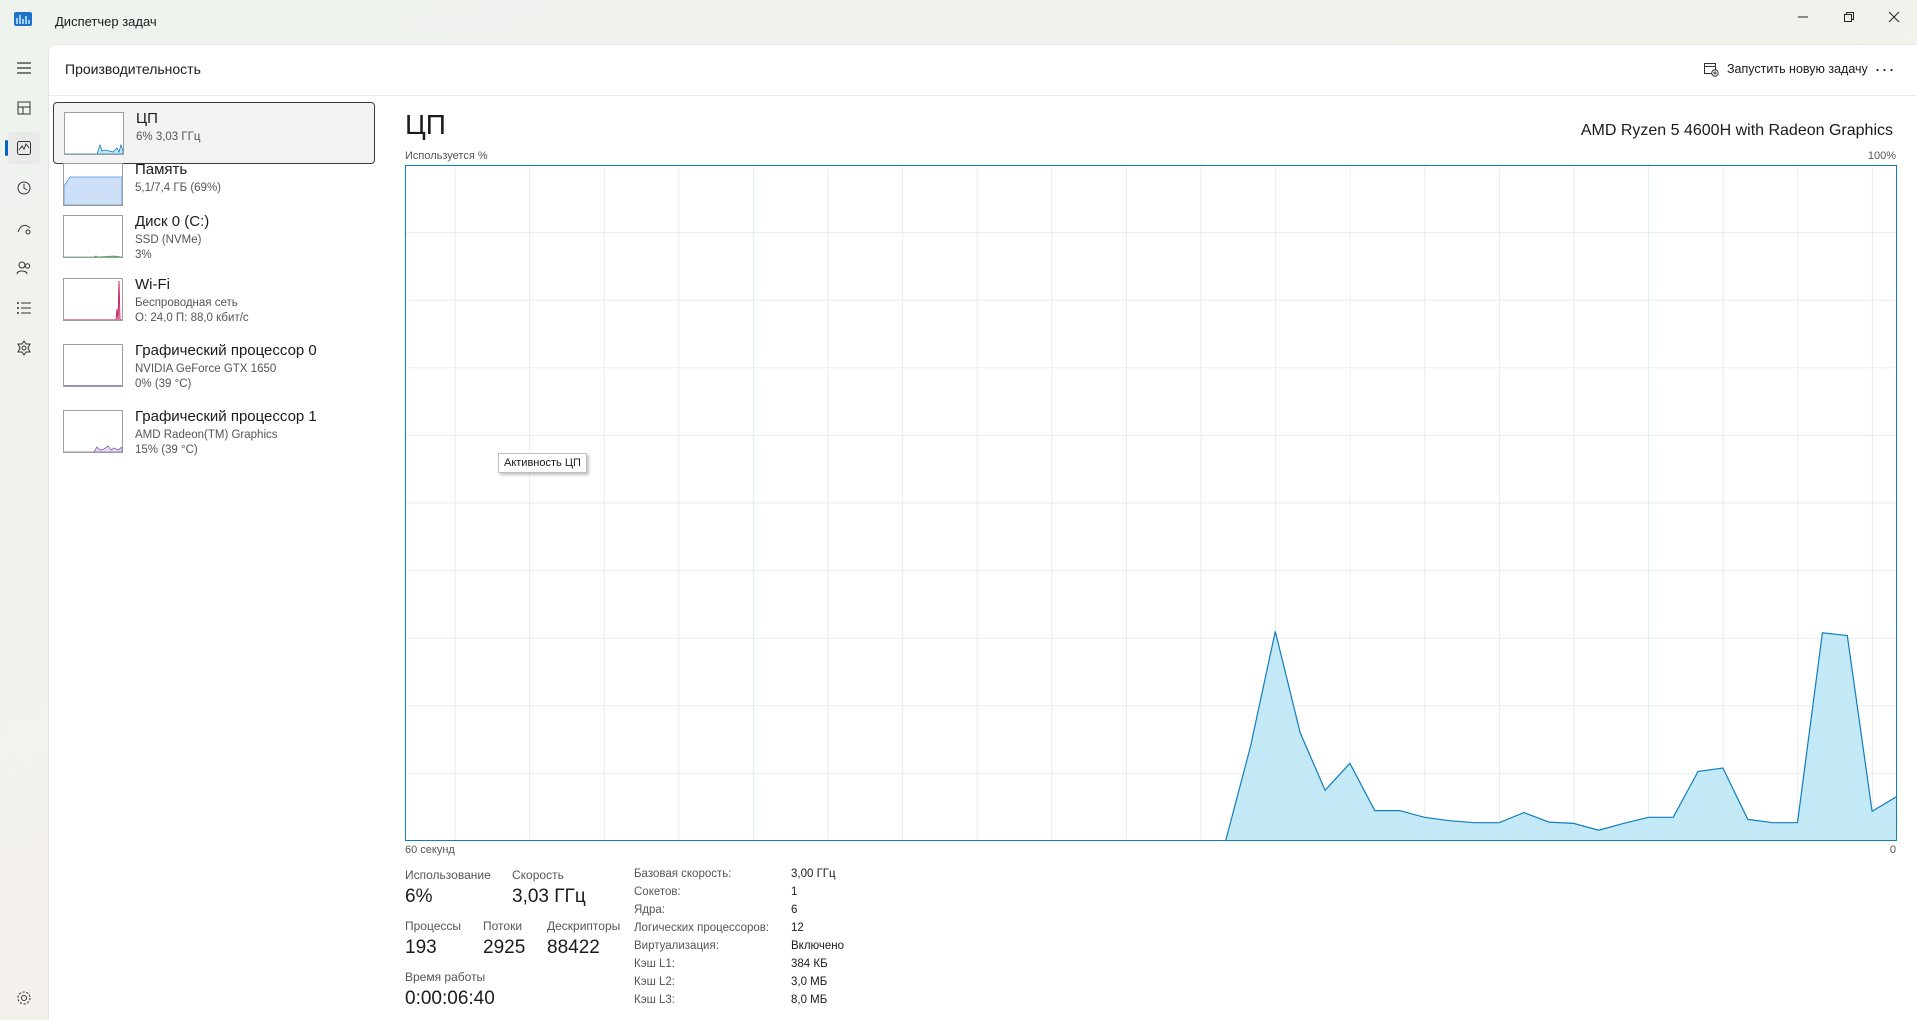 Image resolution: width=1917 pixels, height=1020 pixels. Describe the element at coordinates (433, 926) in the screenshot. I see `stat-label: Процессы` at that location.